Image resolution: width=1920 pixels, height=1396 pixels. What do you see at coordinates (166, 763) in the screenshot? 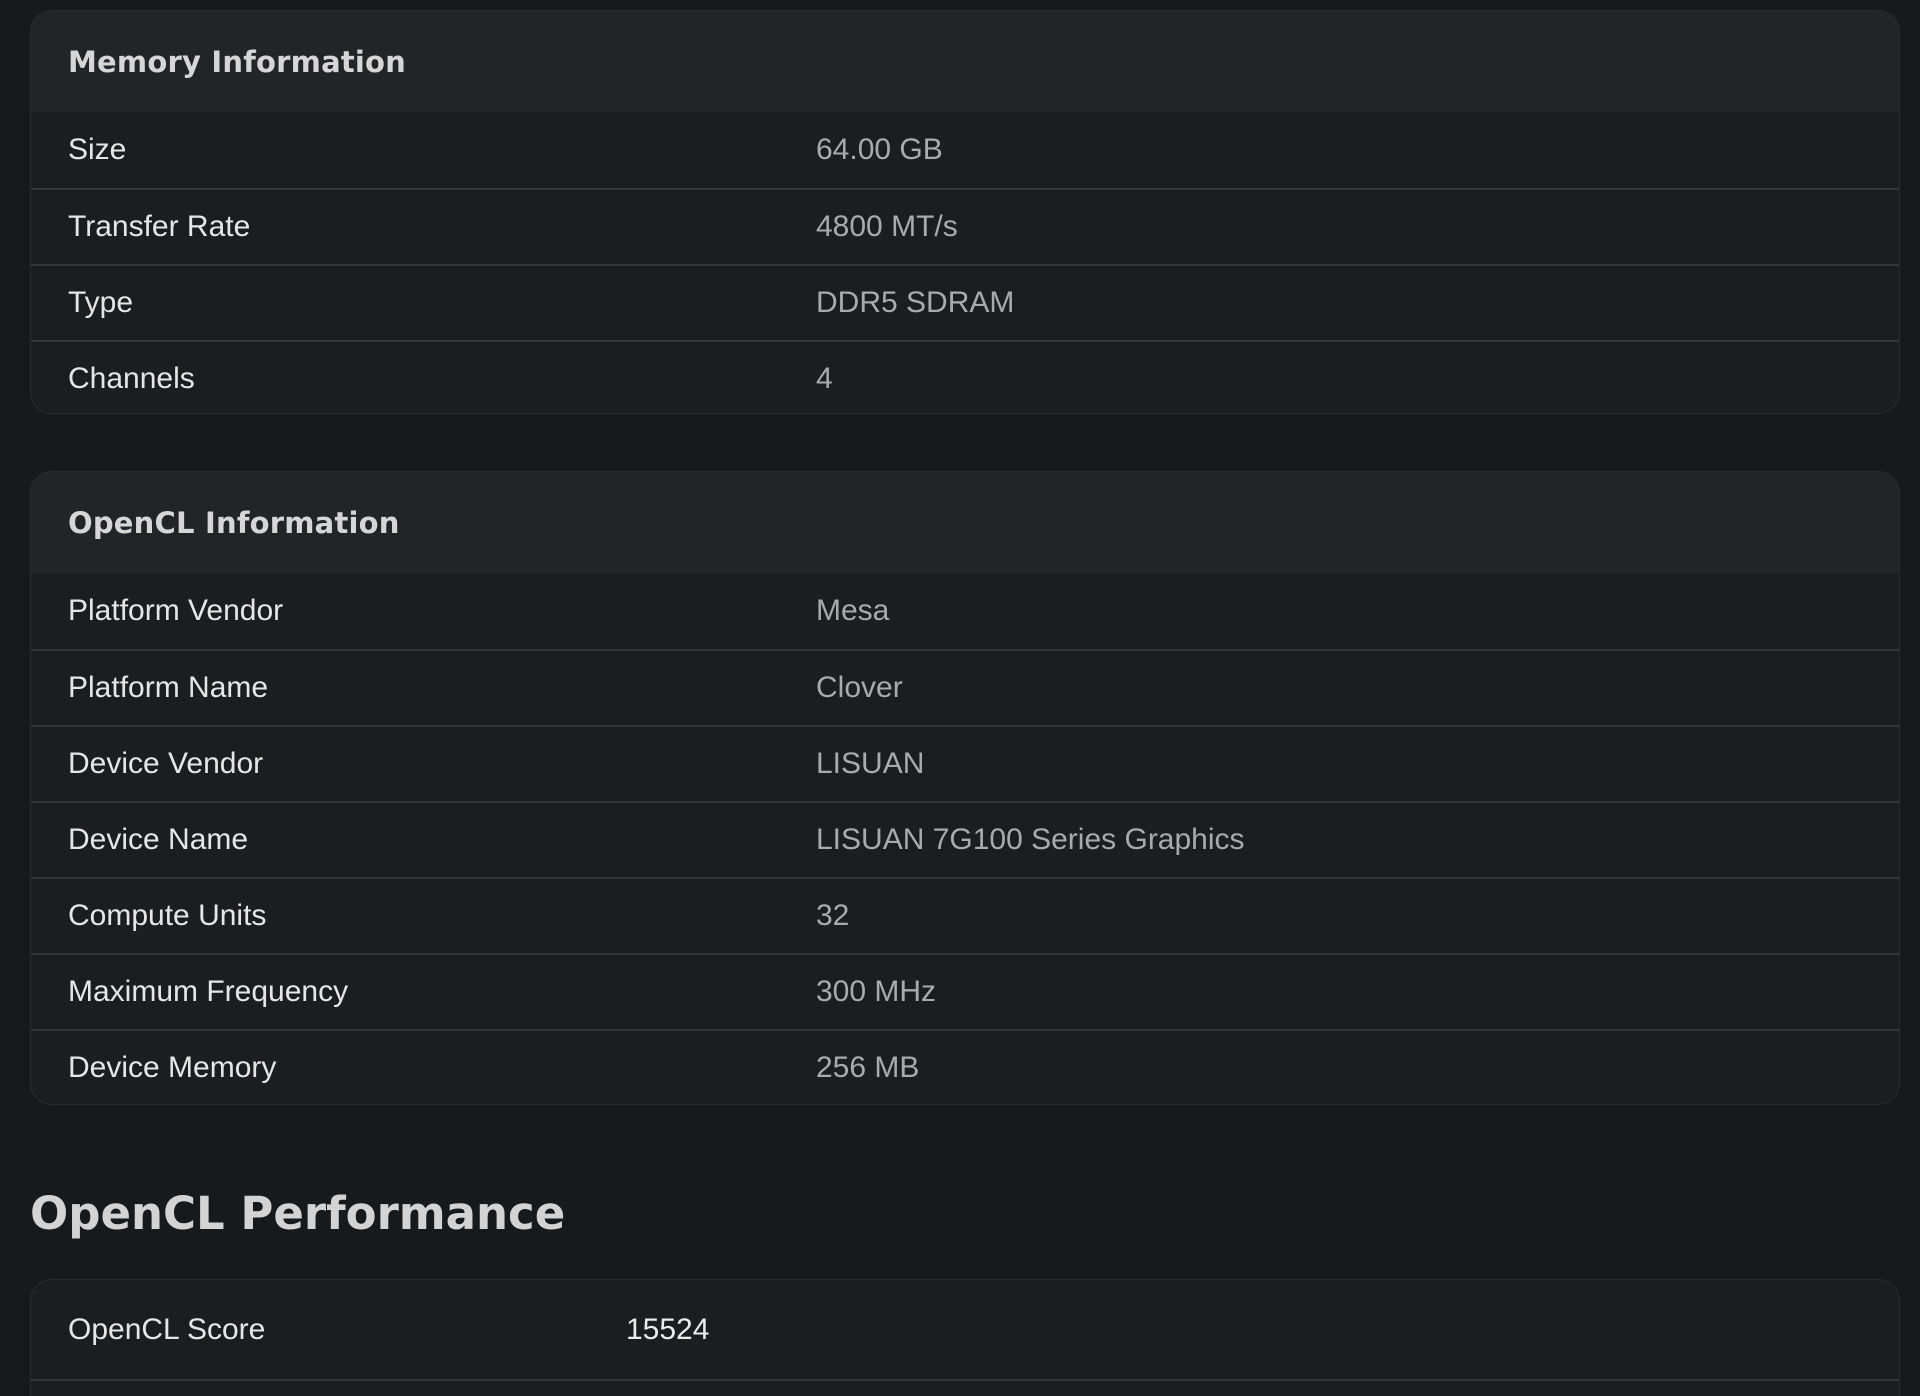
I see `row-label: Device Vendor` at bounding box center [166, 763].